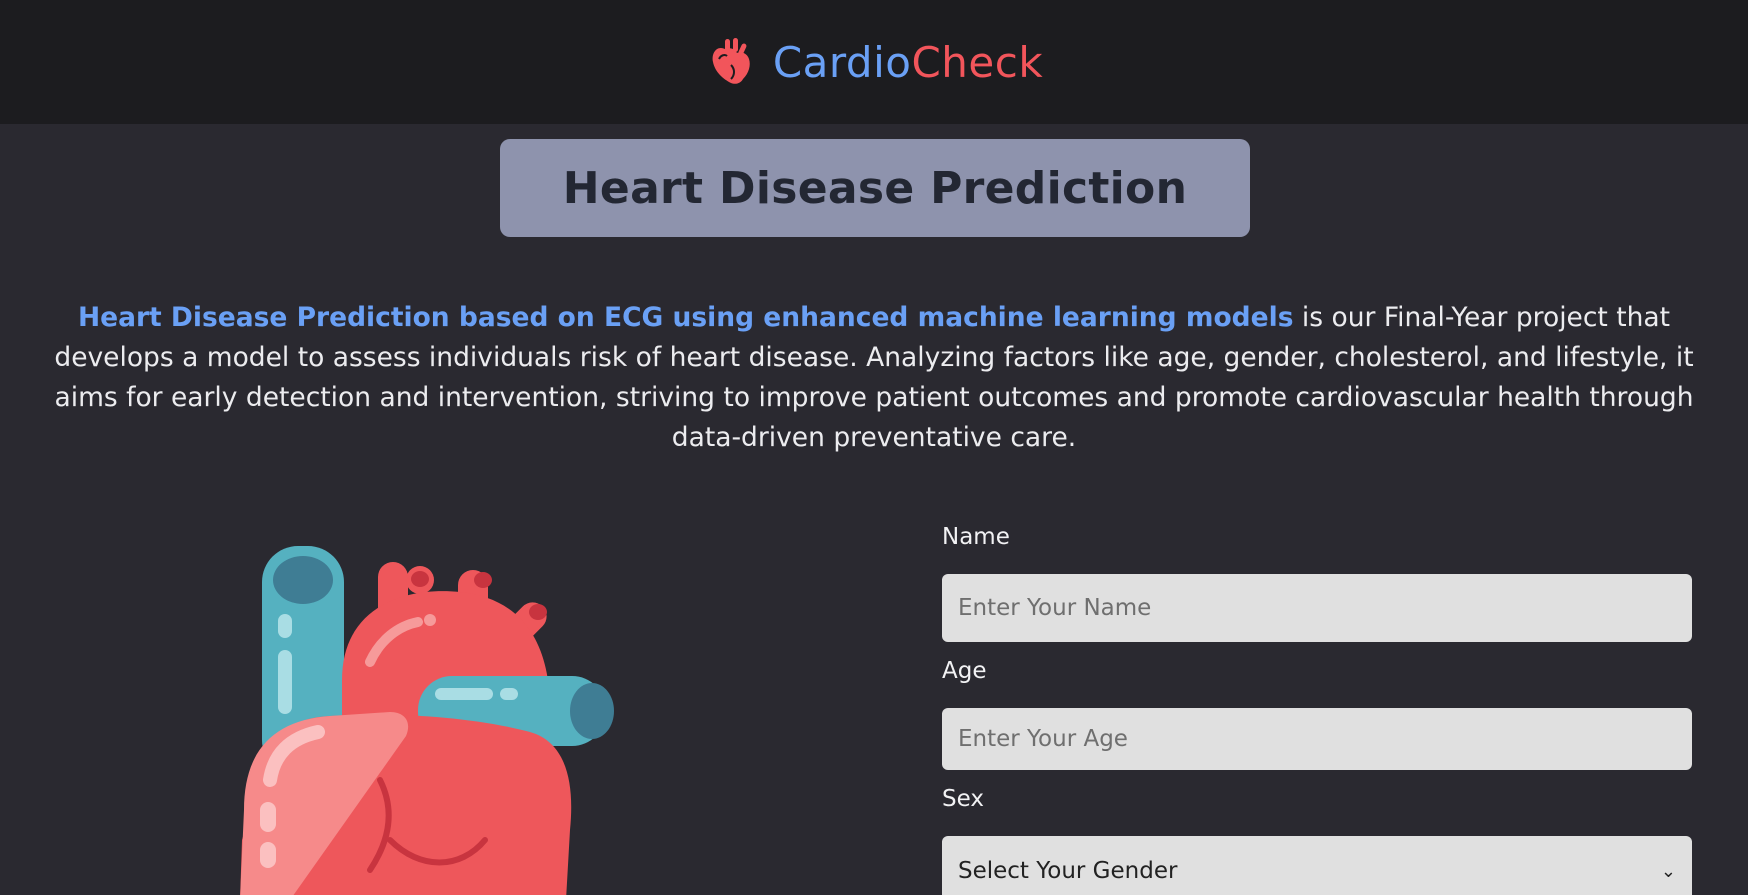  Describe the element at coordinates (427, 720) in the screenshot. I see `heart-illustration` at that location.